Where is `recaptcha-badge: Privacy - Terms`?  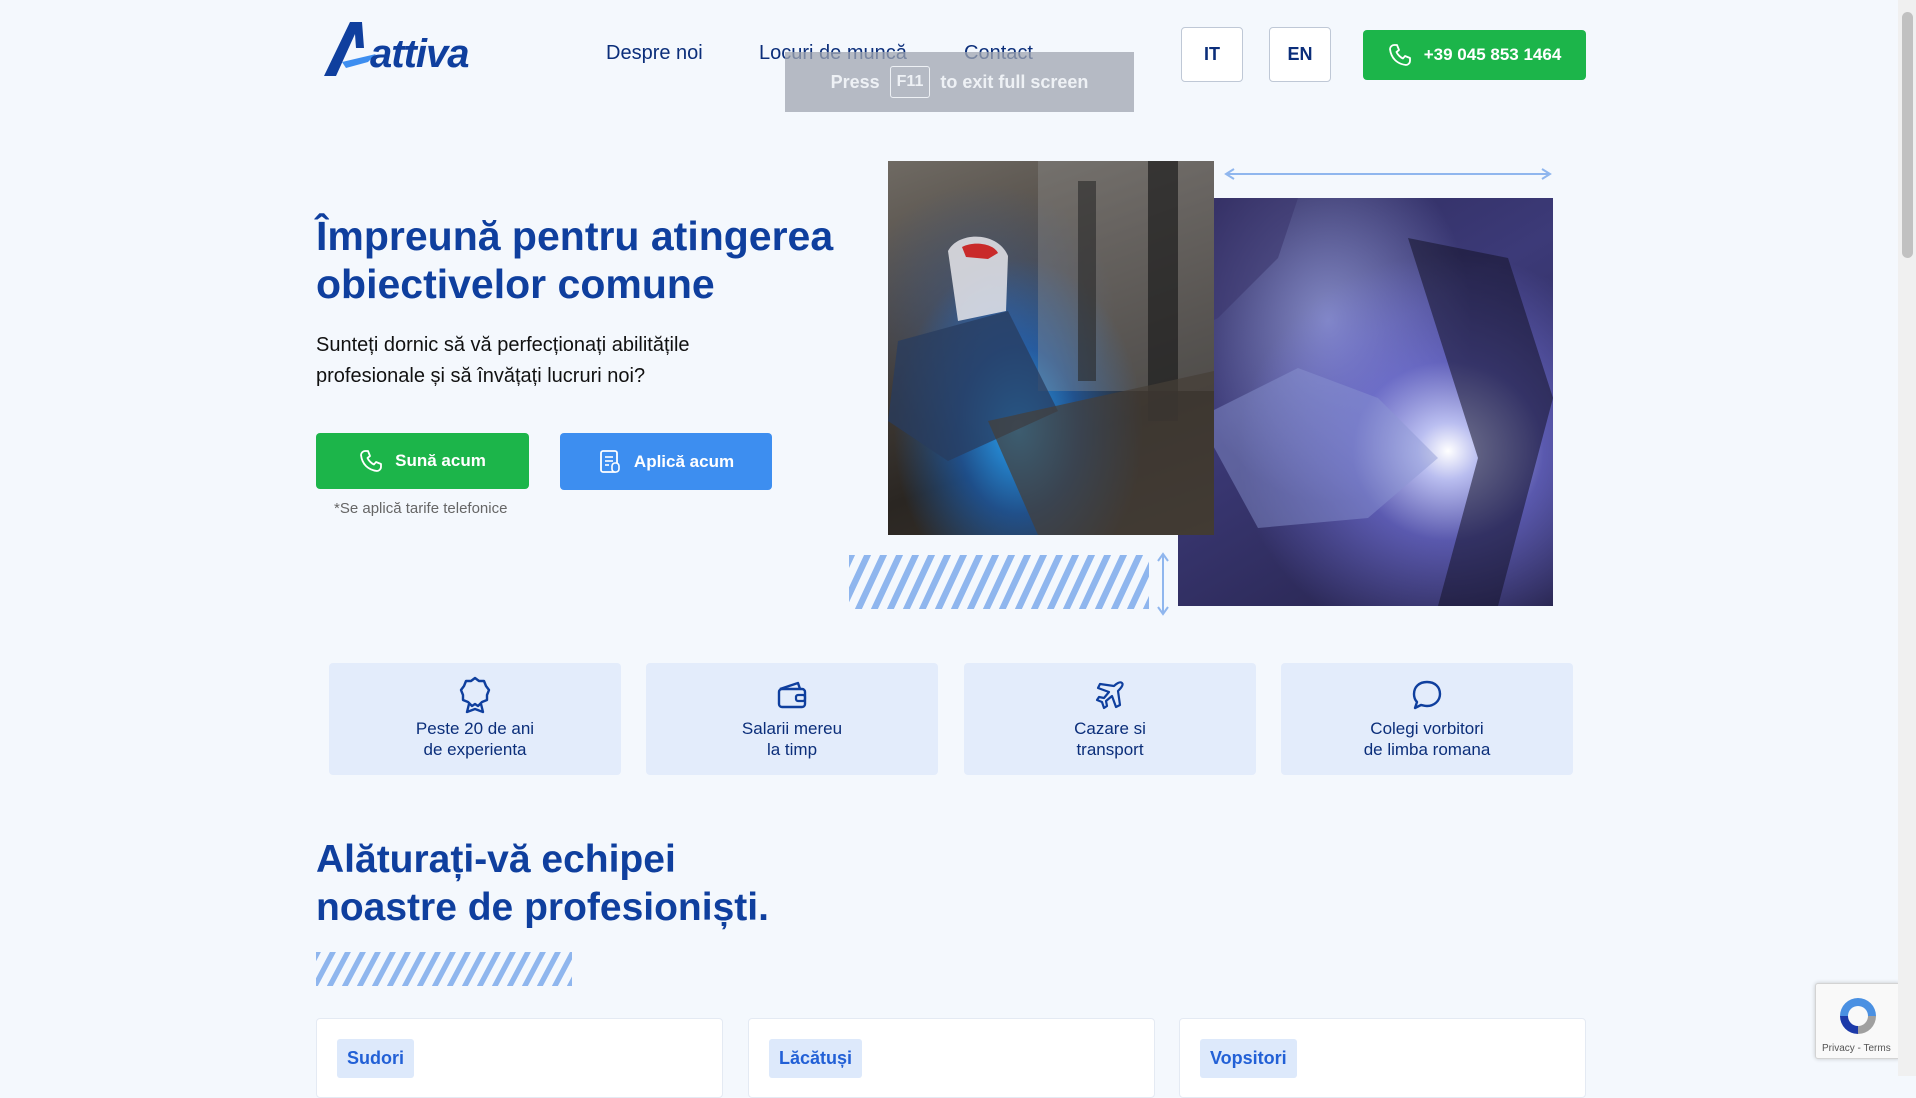 recaptcha-badge: Privacy - Terms is located at coordinates (1858, 1021).